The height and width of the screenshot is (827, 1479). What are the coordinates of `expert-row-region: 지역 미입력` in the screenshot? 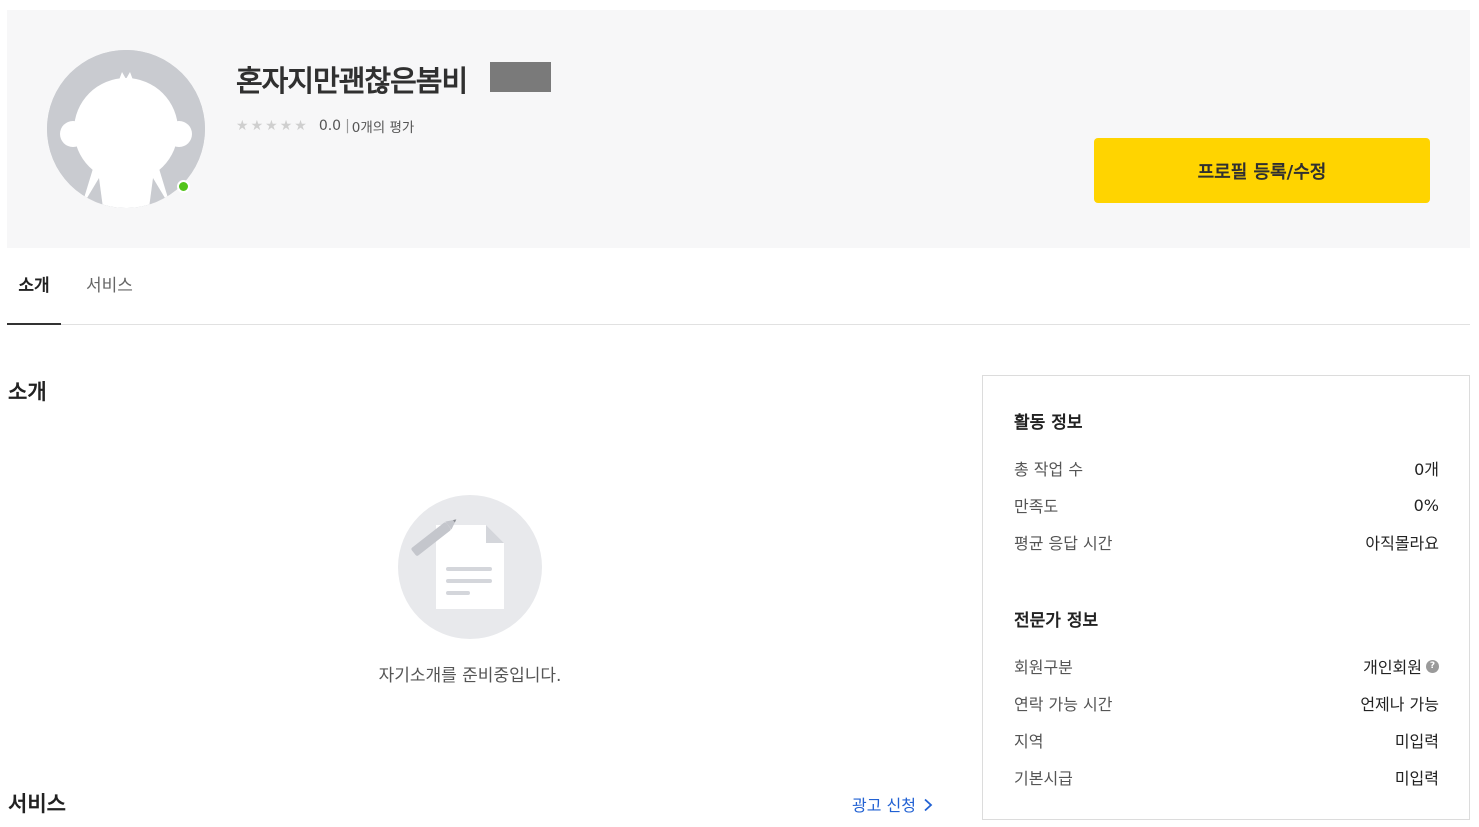 It's located at (1226, 740).